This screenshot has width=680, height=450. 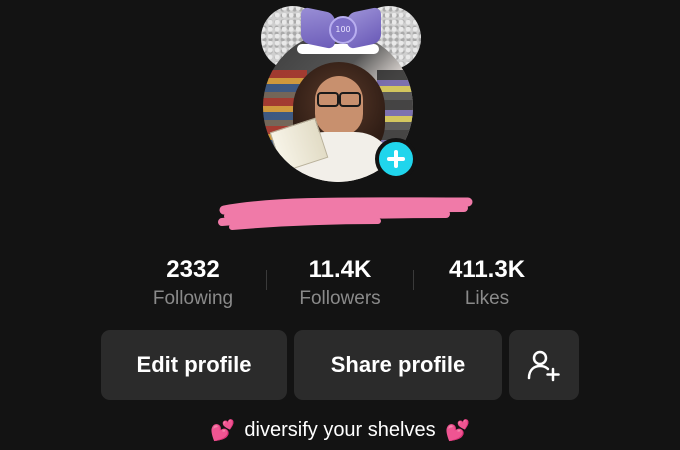 I want to click on username, so click(x=348, y=214).